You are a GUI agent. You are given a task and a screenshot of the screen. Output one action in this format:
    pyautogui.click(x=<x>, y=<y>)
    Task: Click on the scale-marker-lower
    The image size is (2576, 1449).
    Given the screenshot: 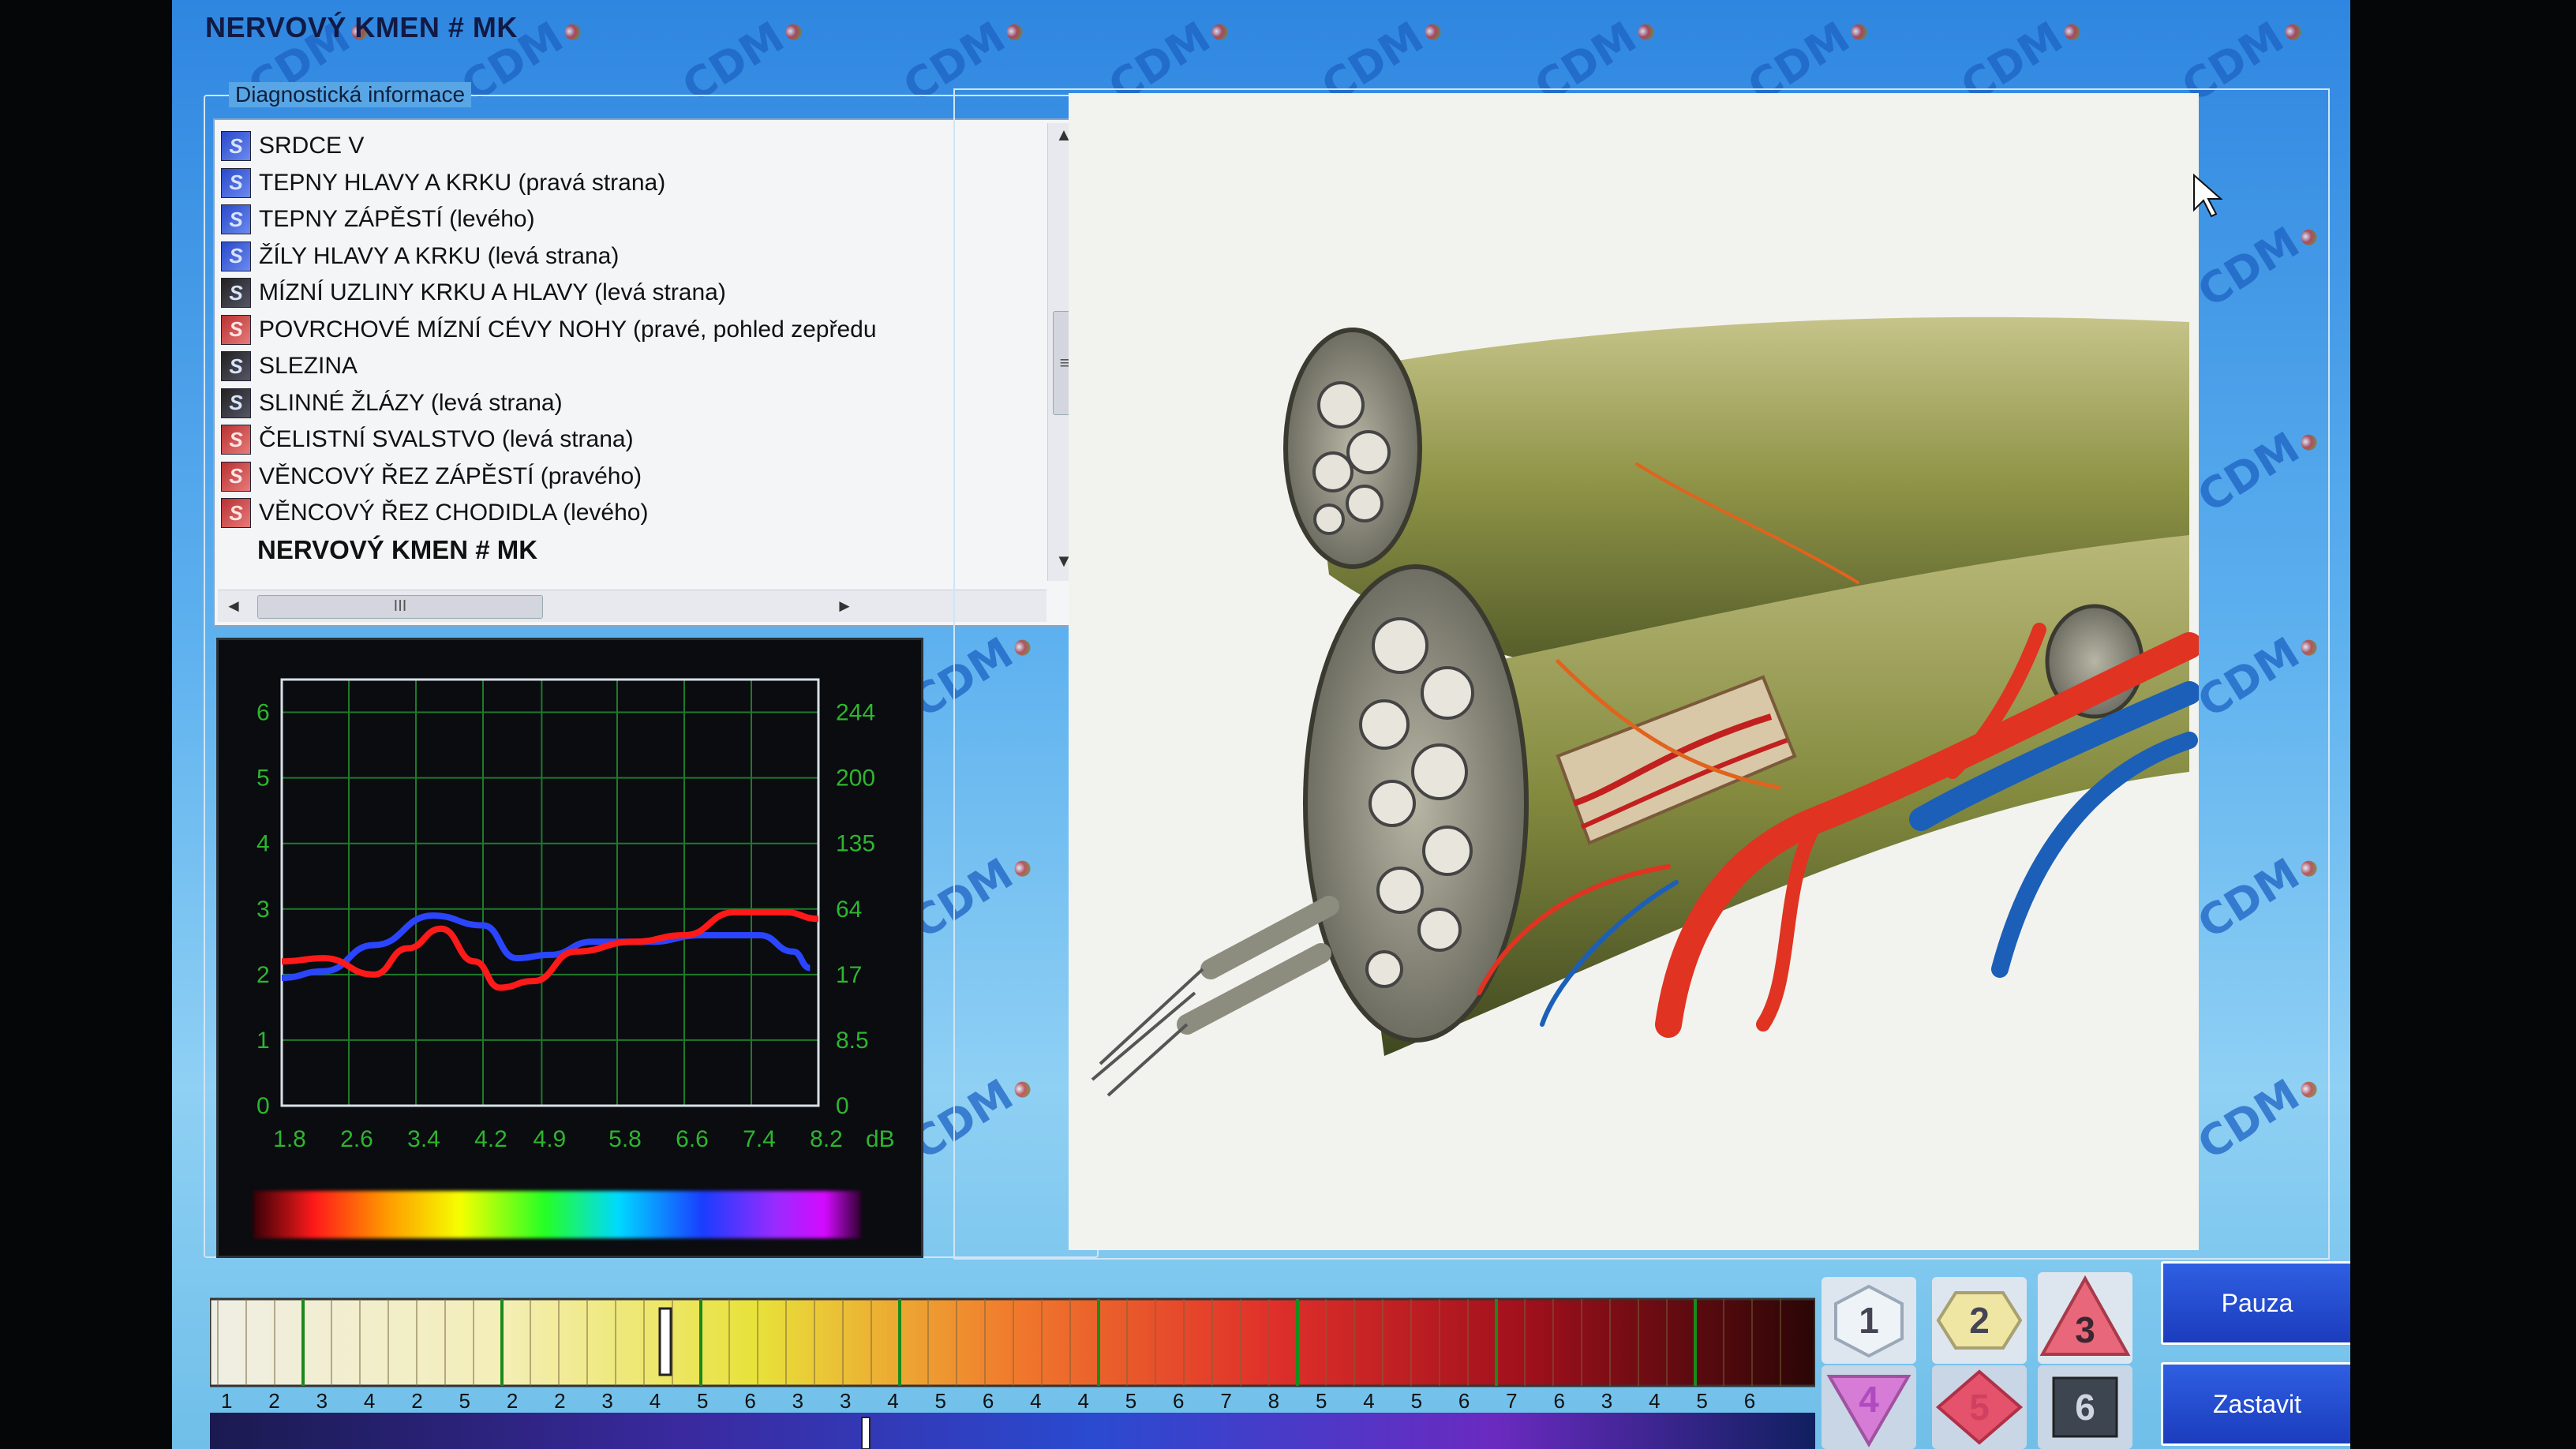 What is the action you would take?
    pyautogui.click(x=866, y=1433)
    